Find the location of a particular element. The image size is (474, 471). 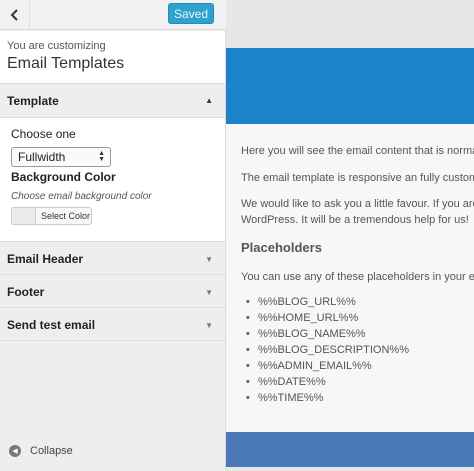

section-footer: Footer ▼ is located at coordinates (112, 291).